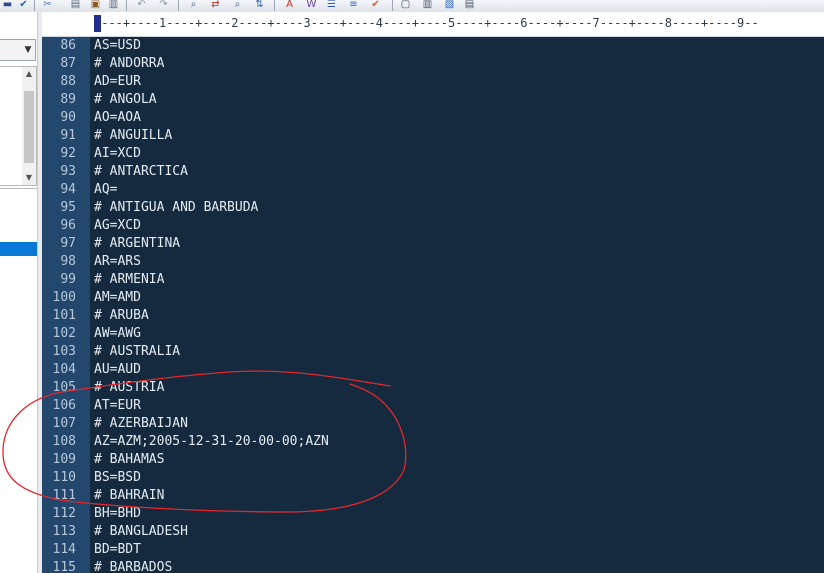 This screenshot has width=824, height=573. What do you see at coordinates (121, 316) in the screenshot?
I see `line-text: # ARUBA` at bounding box center [121, 316].